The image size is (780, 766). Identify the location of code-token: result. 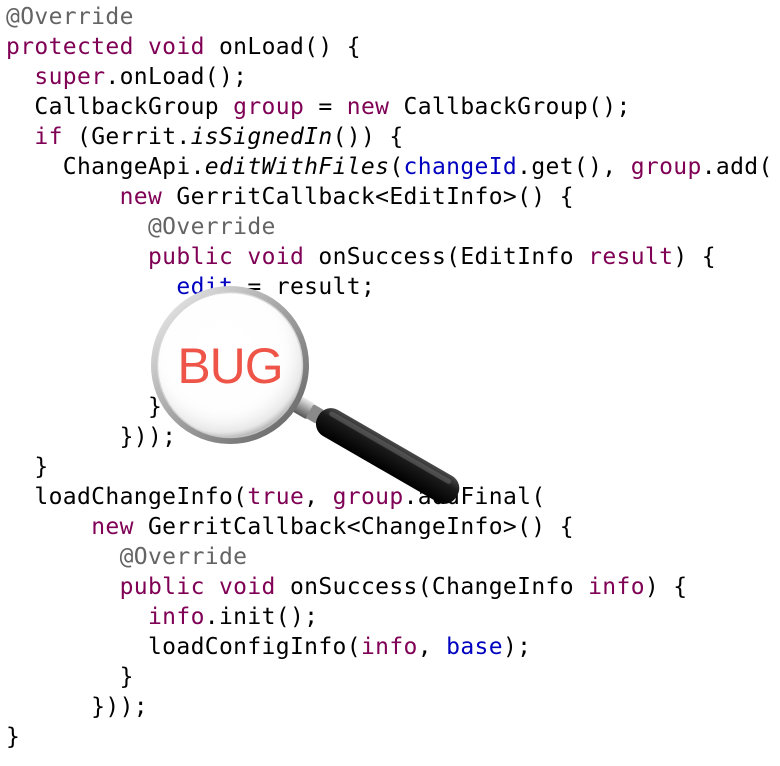
(631, 257).